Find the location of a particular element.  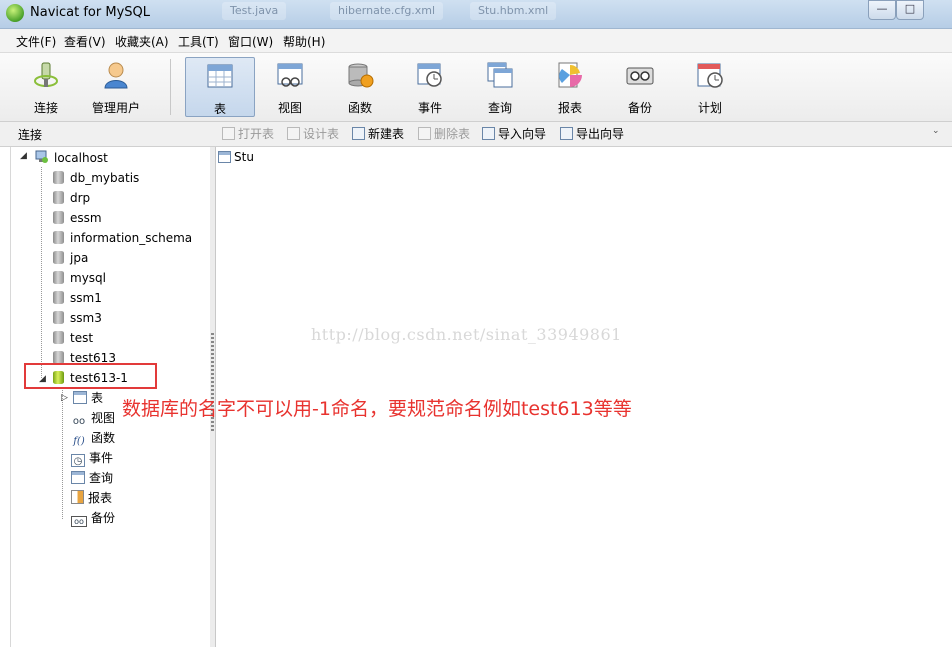

watermark-text: http://blog.csdn.net/sinat_33949861 is located at coordinates (466, 334).